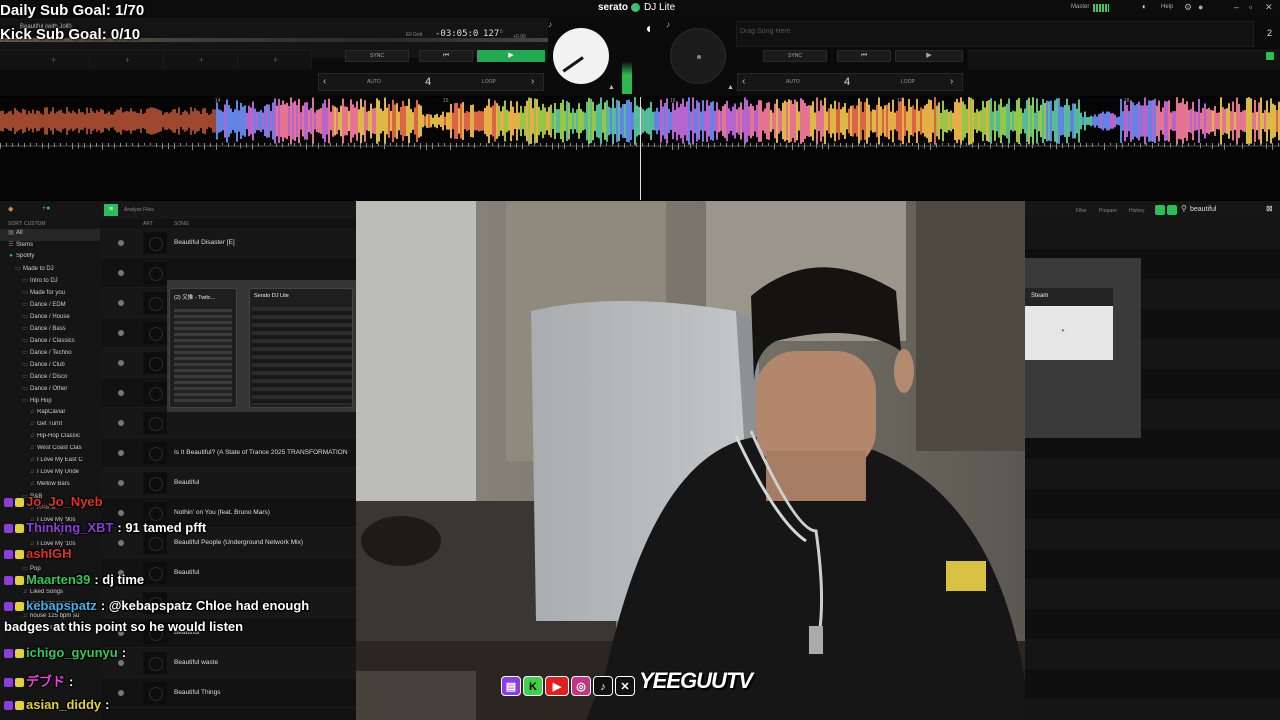 The image size is (1280, 720). What do you see at coordinates (50, 415) in the screenshot?
I see `crate-item: ♫ RapCaviar` at bounding box center [50, 415].